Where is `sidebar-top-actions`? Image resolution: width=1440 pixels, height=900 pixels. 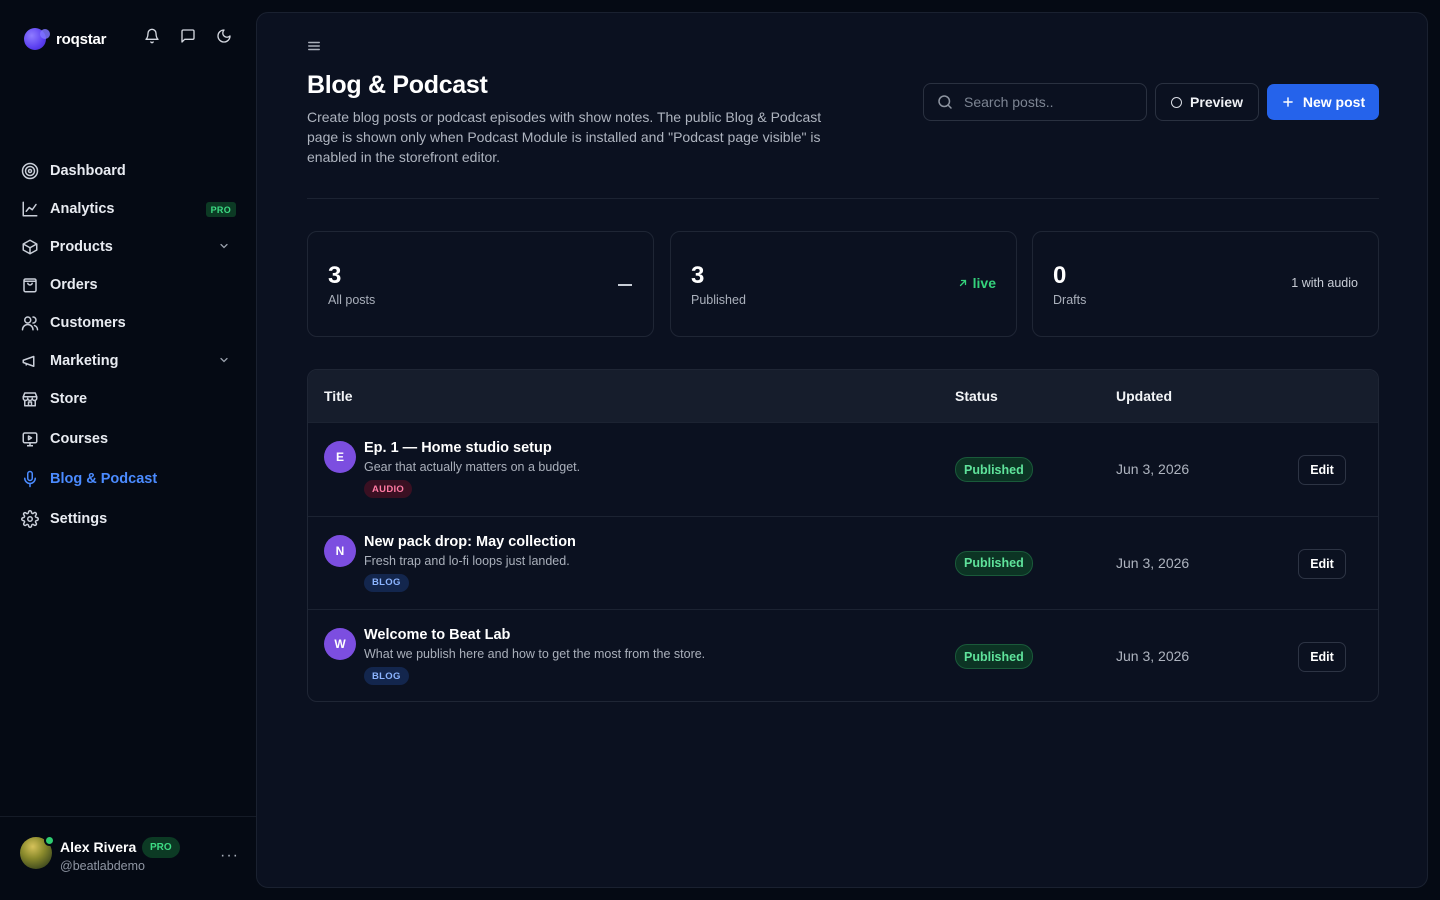 sidebar-top-actions is located at coordinates (188, 36).